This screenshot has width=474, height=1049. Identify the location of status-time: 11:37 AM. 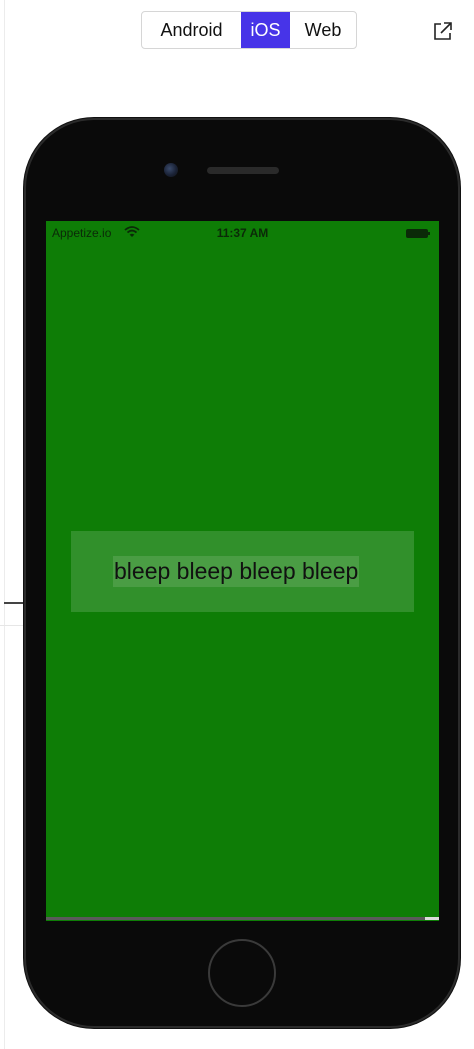
(242, 233).